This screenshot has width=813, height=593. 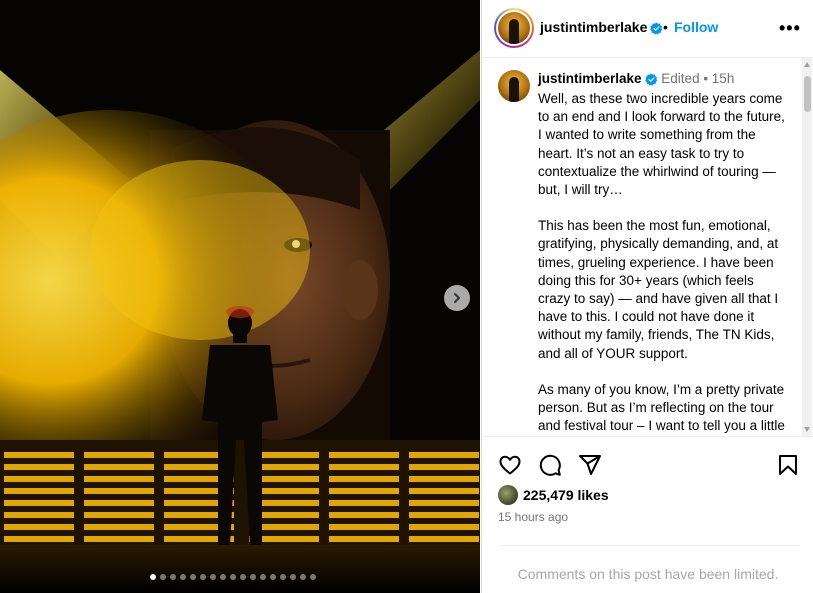 I want to click on divider, so click(x=649, y=545).